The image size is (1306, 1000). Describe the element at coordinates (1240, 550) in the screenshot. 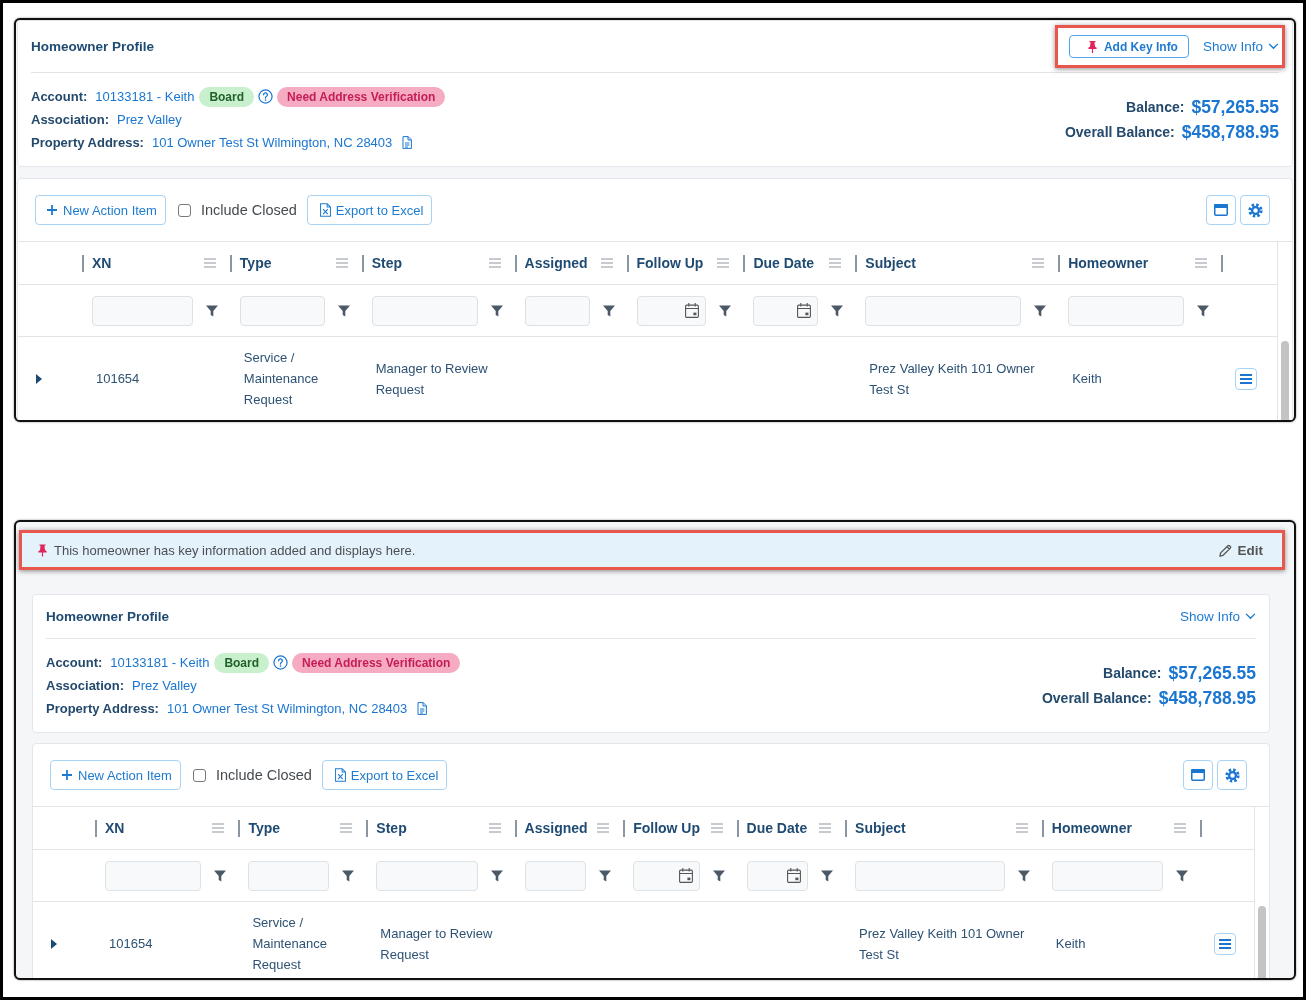

I see `edit-button: Edit` at that location.